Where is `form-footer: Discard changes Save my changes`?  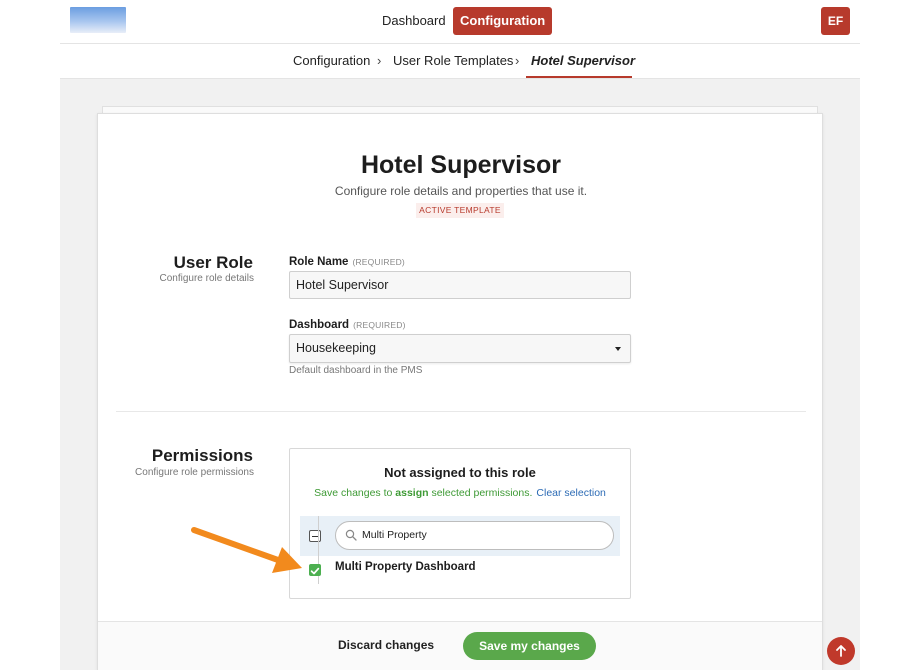
form-footer: Discard changes Save my changes is located at coordinates (460, 645).